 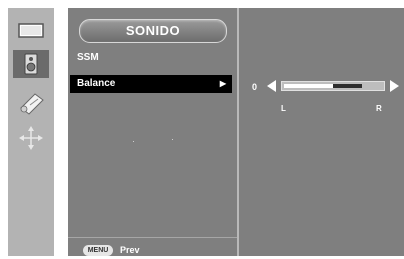 I want to click on sidebar-item-picture, so click(x=31, y=30).